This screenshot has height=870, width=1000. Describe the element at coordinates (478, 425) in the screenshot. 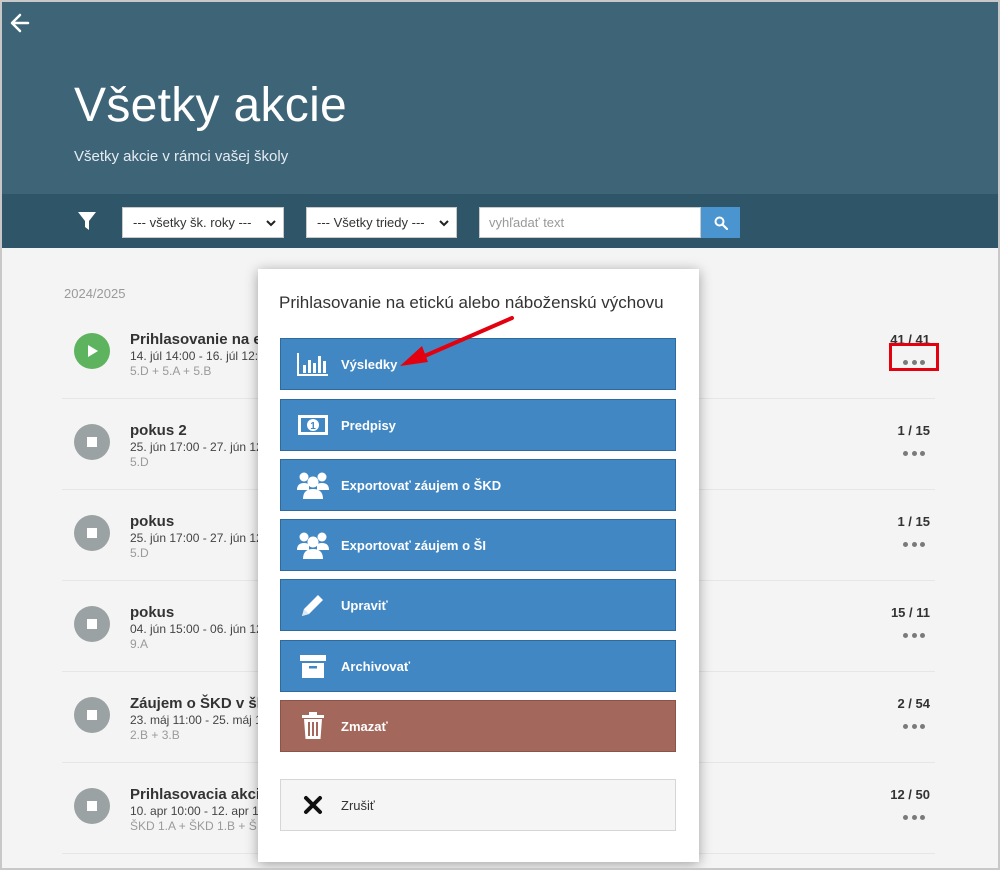

I see `regulations-button: 1 Predpisy` at that location.